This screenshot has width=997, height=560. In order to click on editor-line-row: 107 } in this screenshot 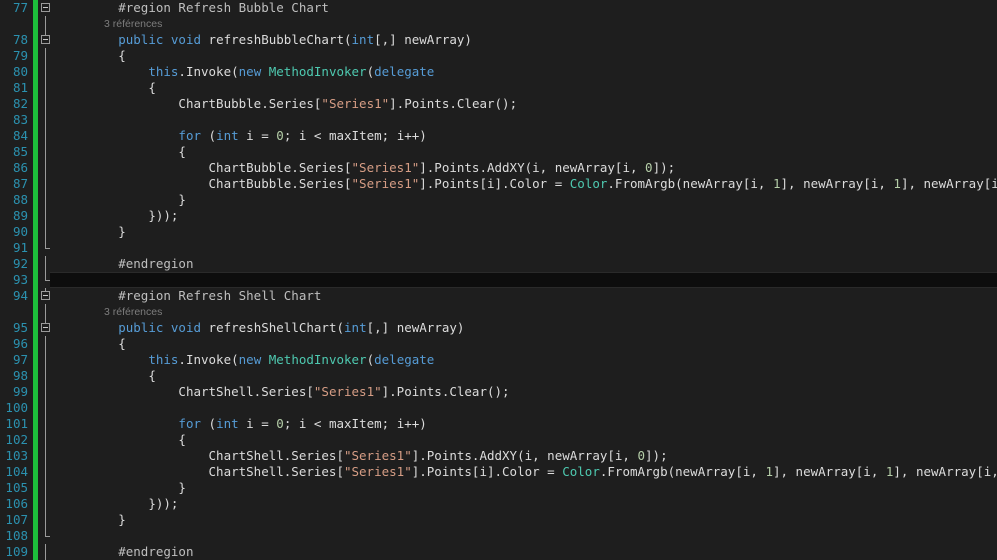, I will do `click(498, 520)`.